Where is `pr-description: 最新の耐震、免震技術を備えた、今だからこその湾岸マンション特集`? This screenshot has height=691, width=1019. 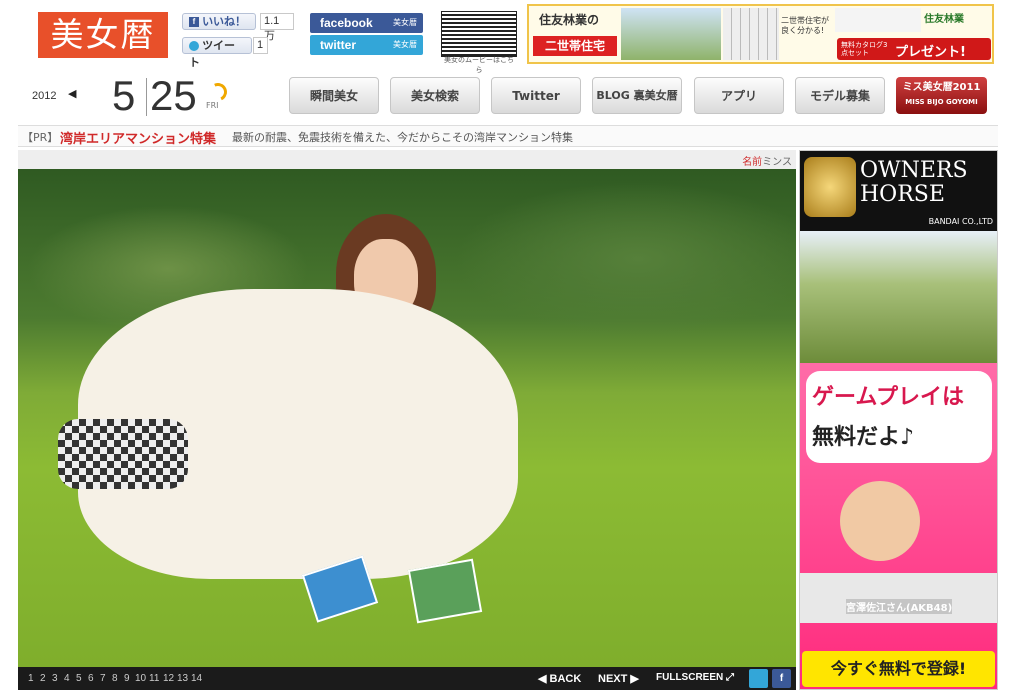 pr-description: 最新の耐震、免震技術を備えた、今だからこその湾岸マンション特集 is located at coordinates (402, 137).